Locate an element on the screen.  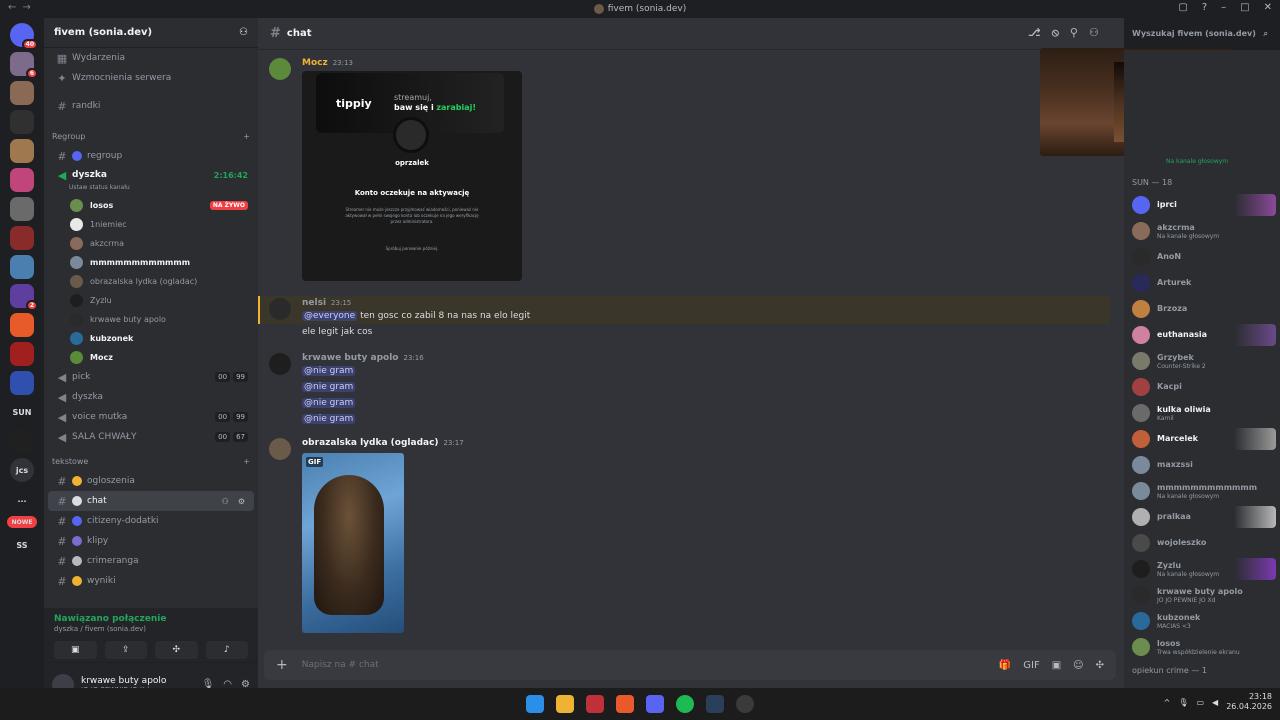
channel-regroup: # regroup is located at coordinates (151, 156).